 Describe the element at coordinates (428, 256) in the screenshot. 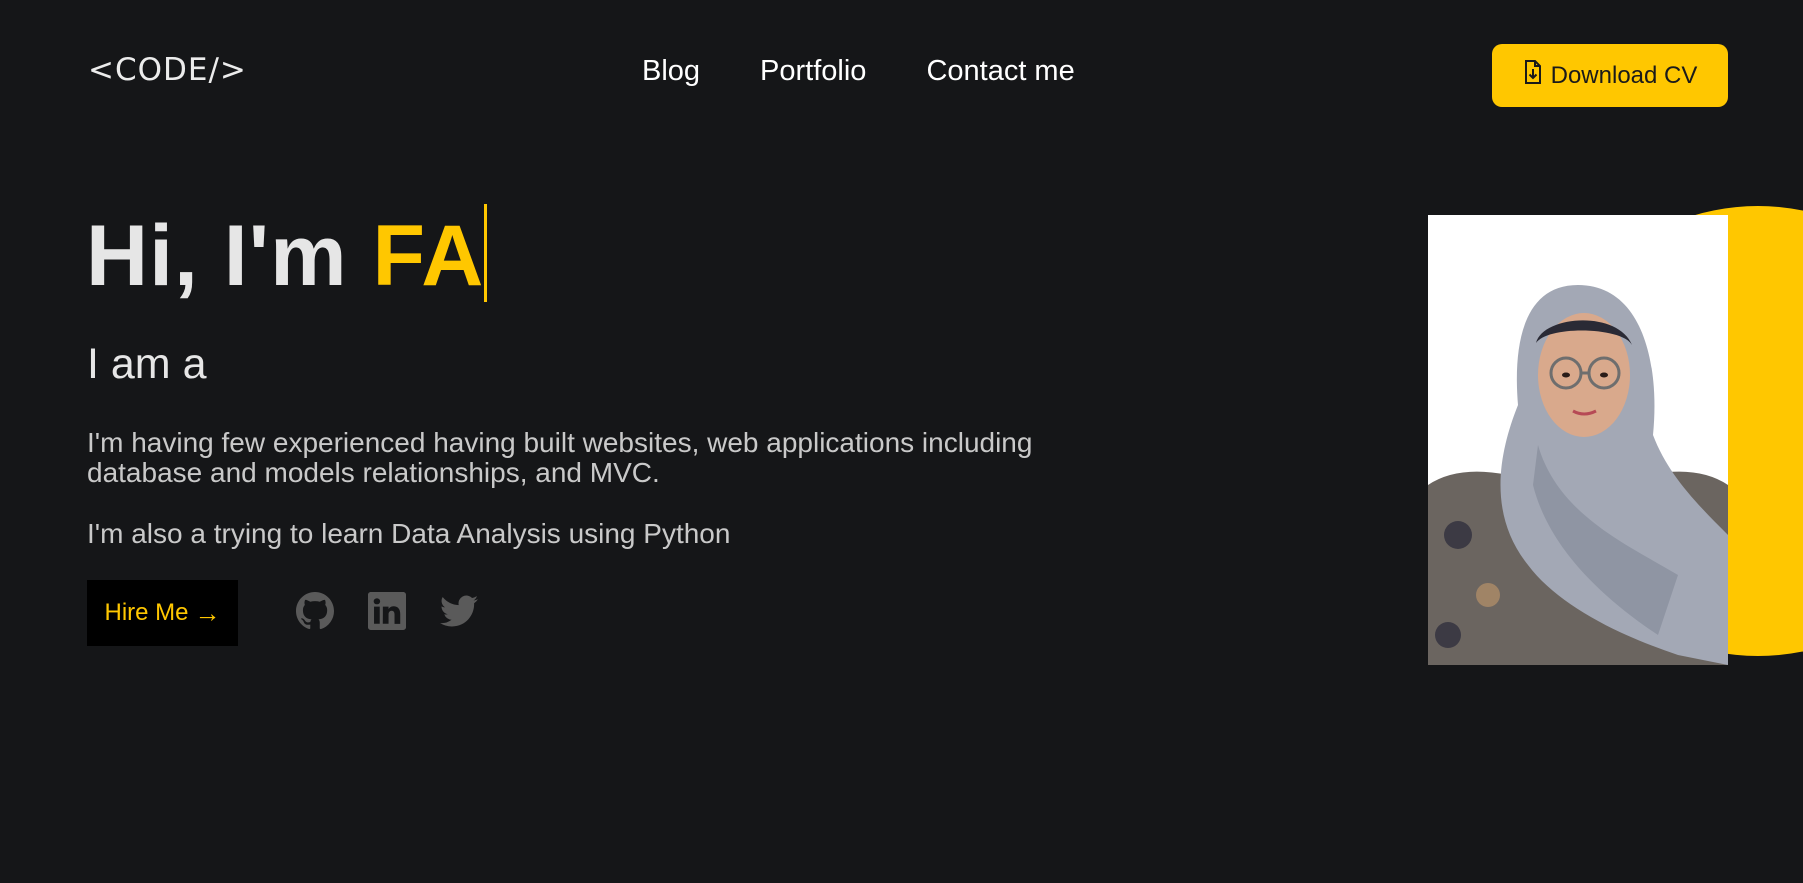

I see `hero-typed-name: FA` at that location.